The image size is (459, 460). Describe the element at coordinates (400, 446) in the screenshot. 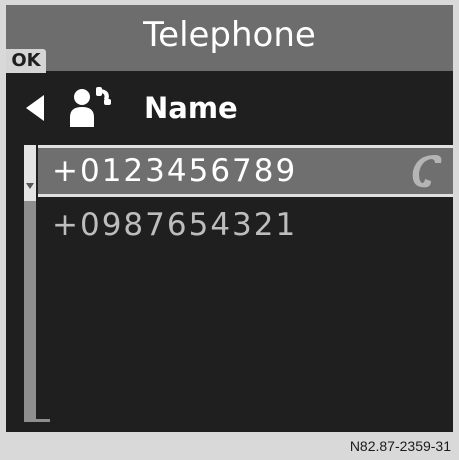

I see `figure-reference-code: N82.87-2359-31` at that location.